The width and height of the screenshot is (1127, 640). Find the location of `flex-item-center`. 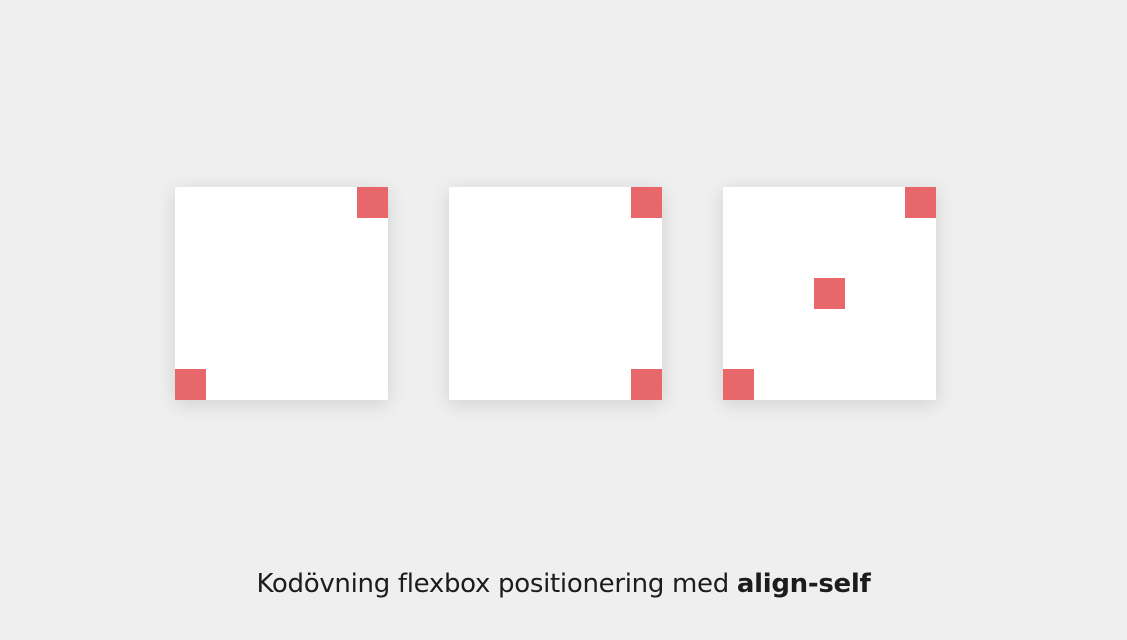

flex-item-center is located at coordinates (829, 293).